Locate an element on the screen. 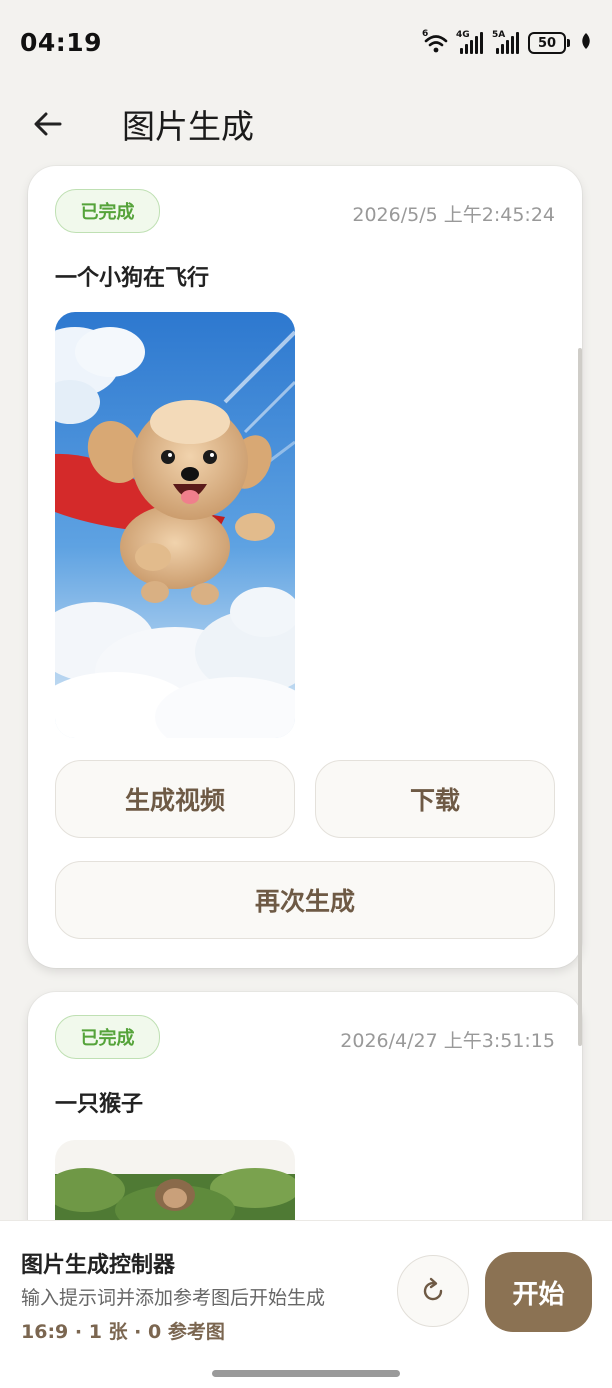  download-button: 下载 is located at coordinates (435, 799).